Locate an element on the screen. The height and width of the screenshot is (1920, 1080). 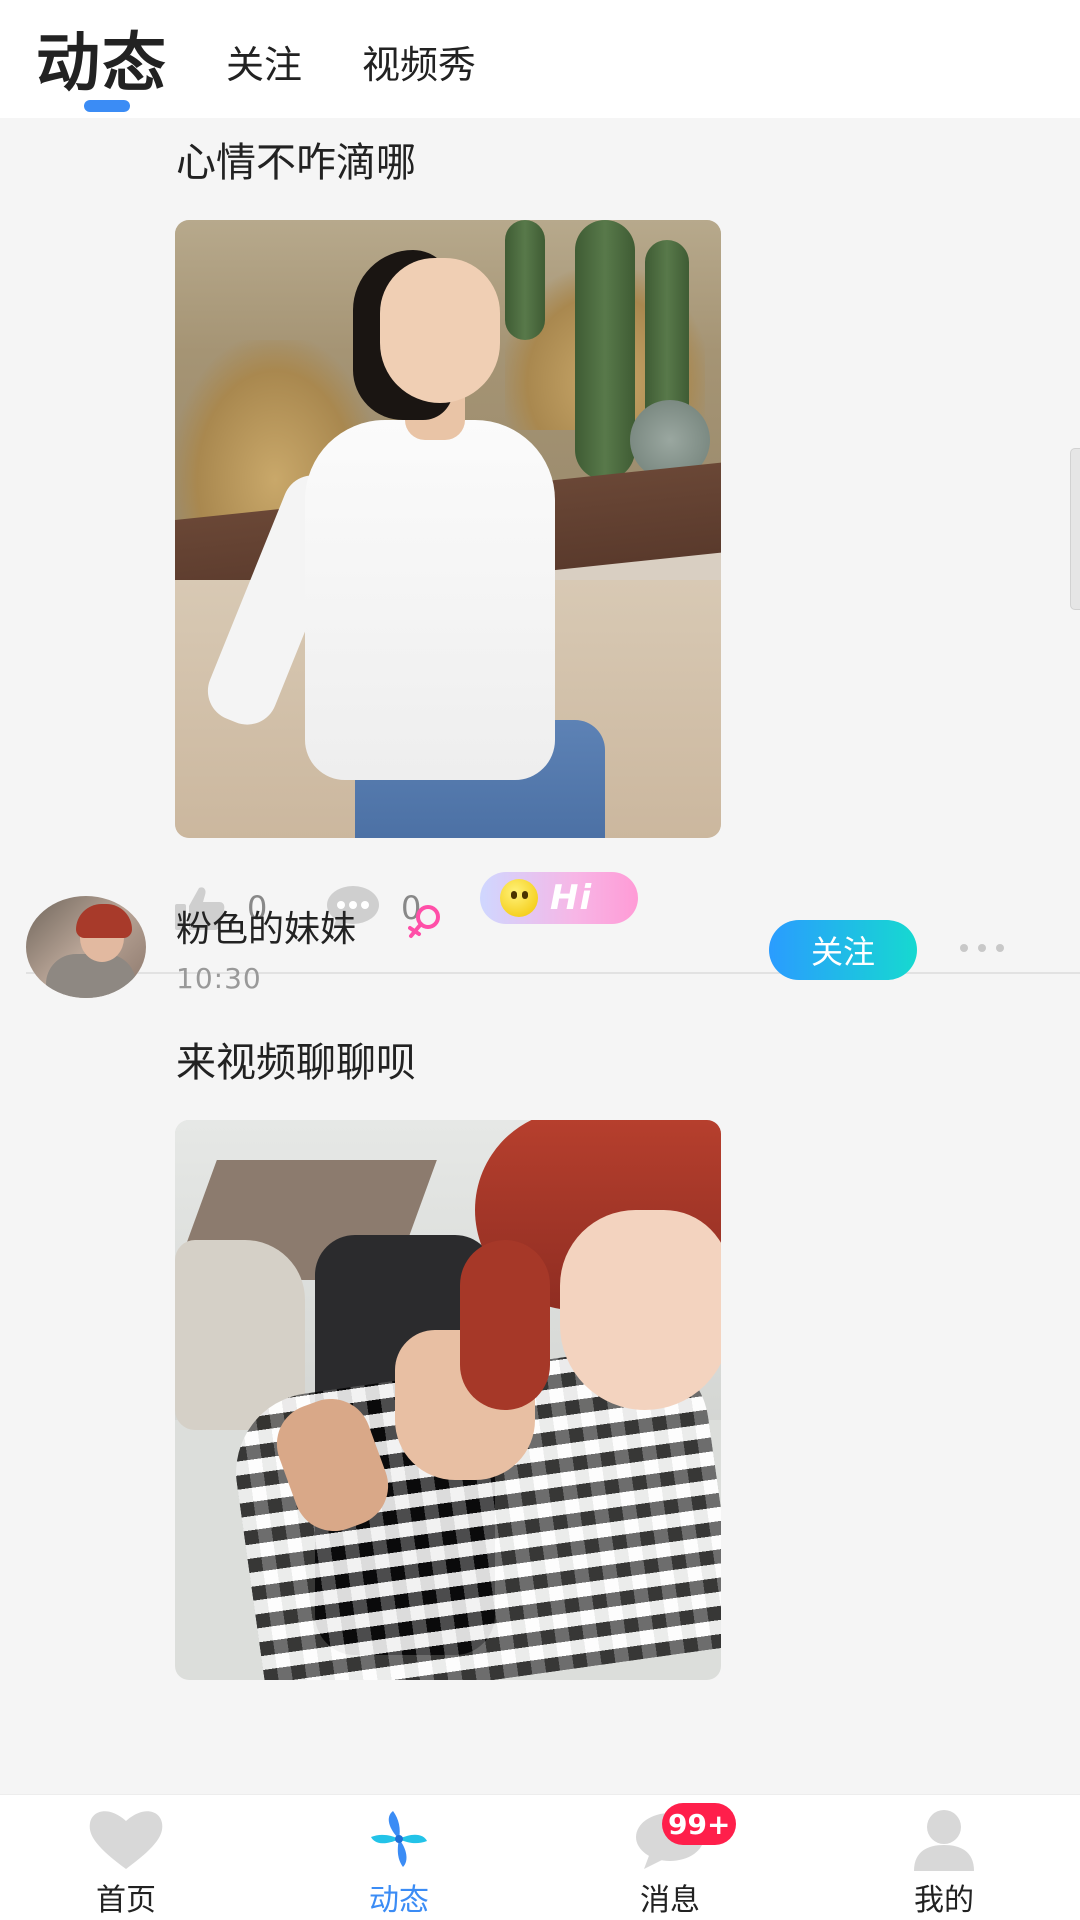
say-hi-button: Hi is located at coordinates (559, 898).